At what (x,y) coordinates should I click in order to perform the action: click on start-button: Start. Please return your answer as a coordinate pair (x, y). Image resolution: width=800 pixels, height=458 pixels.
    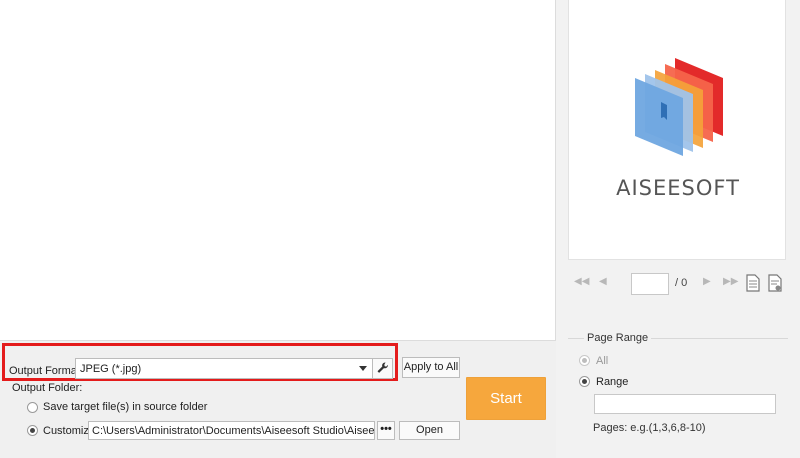
    Looking at the image, I should click on (506, 398).